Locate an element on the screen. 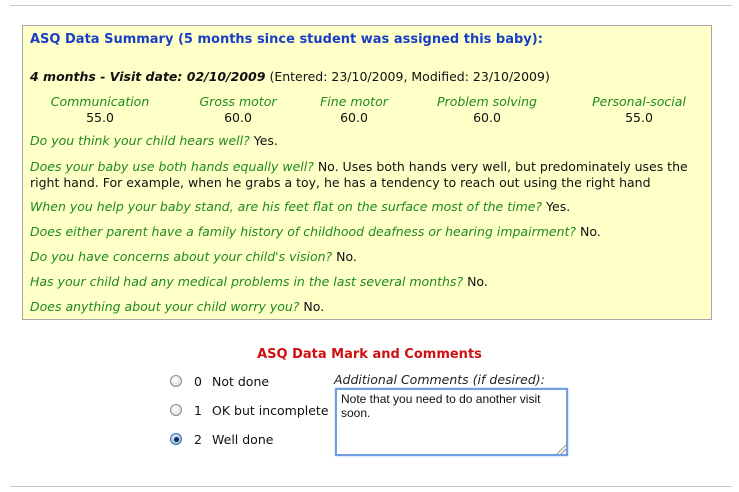  score-label: Personal-social is located at coordinates (639, 101).